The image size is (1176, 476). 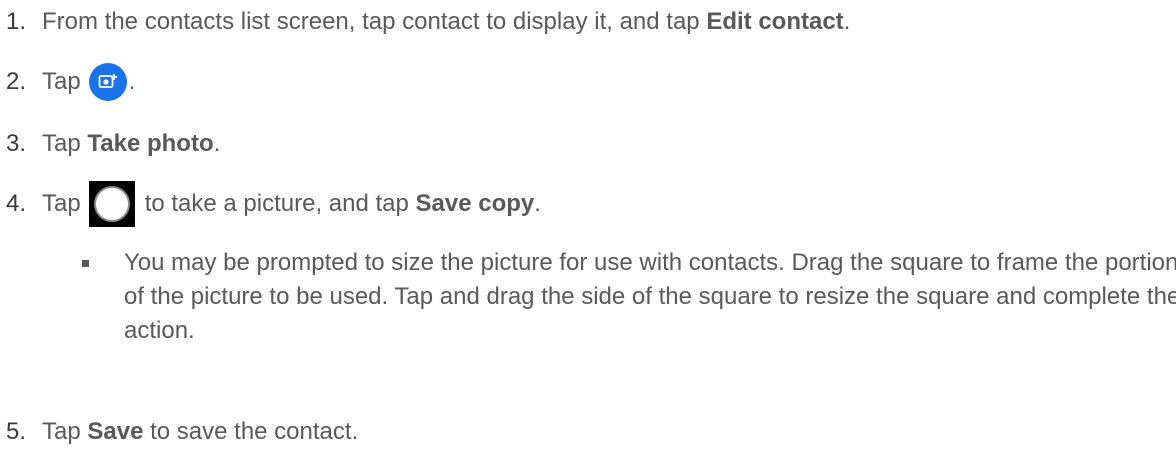 What do you see at coordinates (251, 431) in the screenshot?
I see `step-text-post: to save the contact.` at bounding box center [251, 431].